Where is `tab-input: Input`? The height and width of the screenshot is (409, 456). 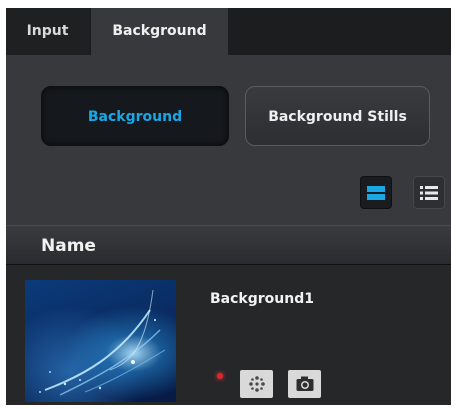 tab-input: Input is located at coordinates (47, 31).